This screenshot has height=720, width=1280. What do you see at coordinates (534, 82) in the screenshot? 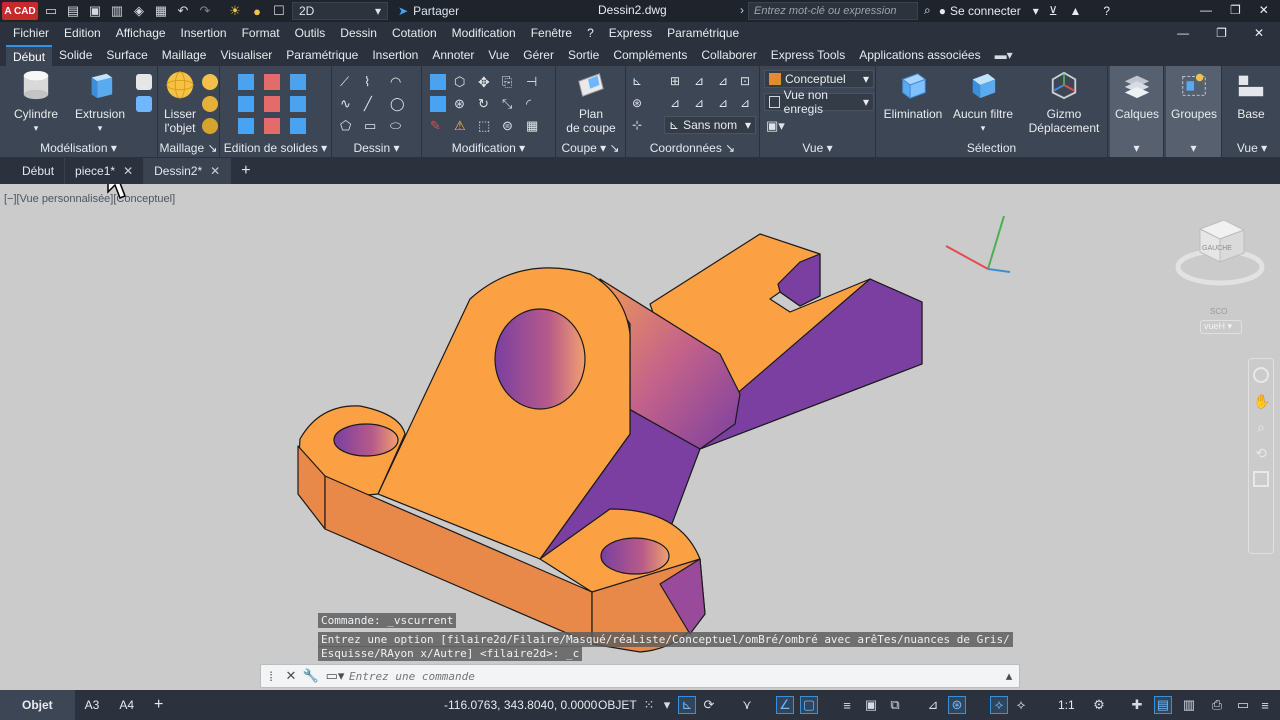
I see `trim-icon: ⊣` at bounding box center [534, 82].